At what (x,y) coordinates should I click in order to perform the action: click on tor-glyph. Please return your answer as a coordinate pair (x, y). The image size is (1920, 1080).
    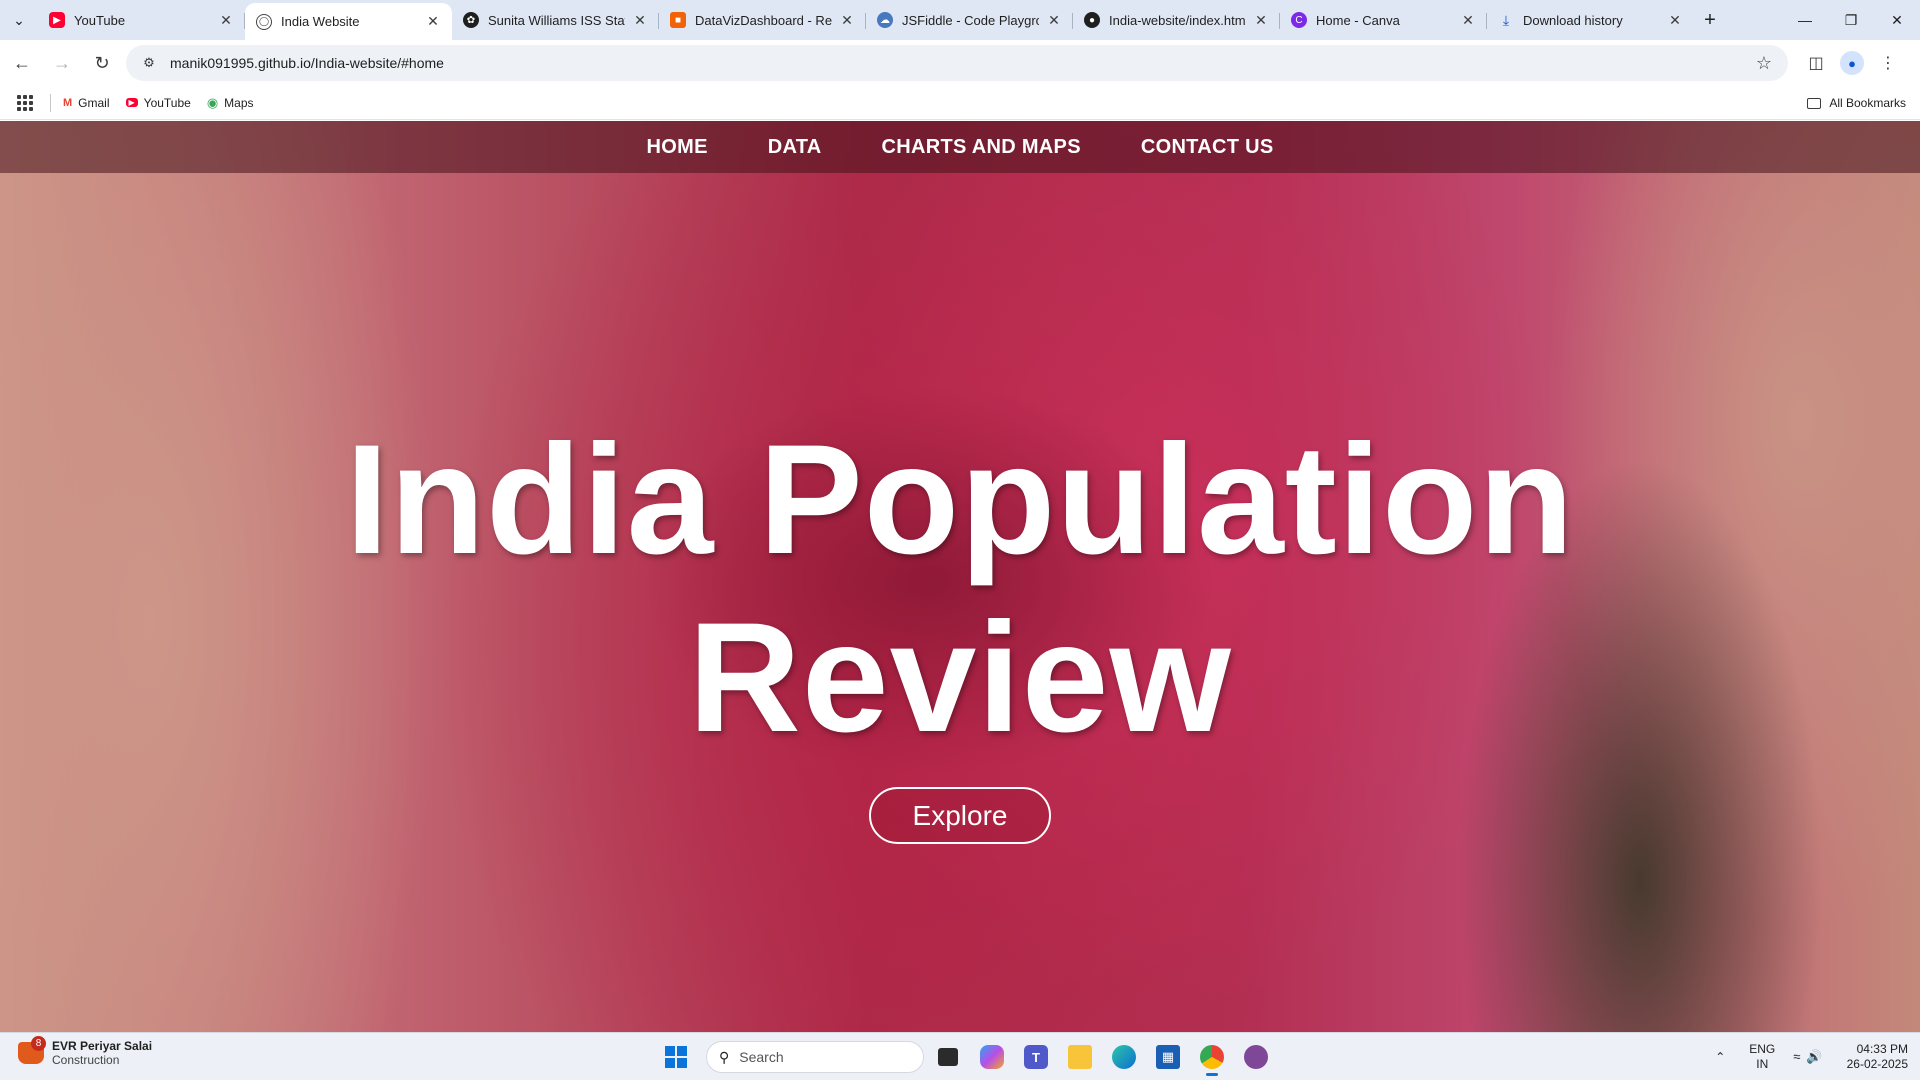
    Looking at the image, I should click on (1256, 1057).